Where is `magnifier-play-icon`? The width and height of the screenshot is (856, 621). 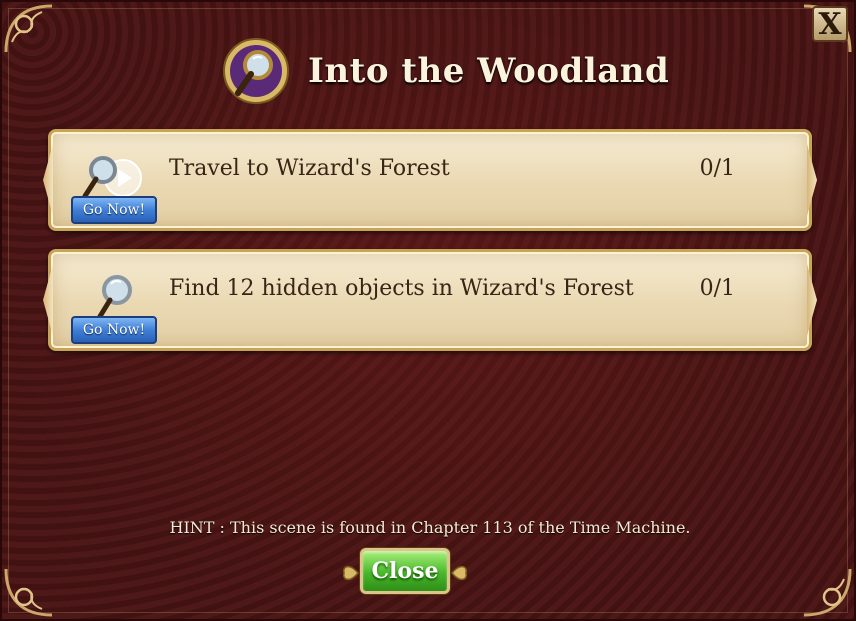 magnifier-play-icon is located at coordinates (112, 177).